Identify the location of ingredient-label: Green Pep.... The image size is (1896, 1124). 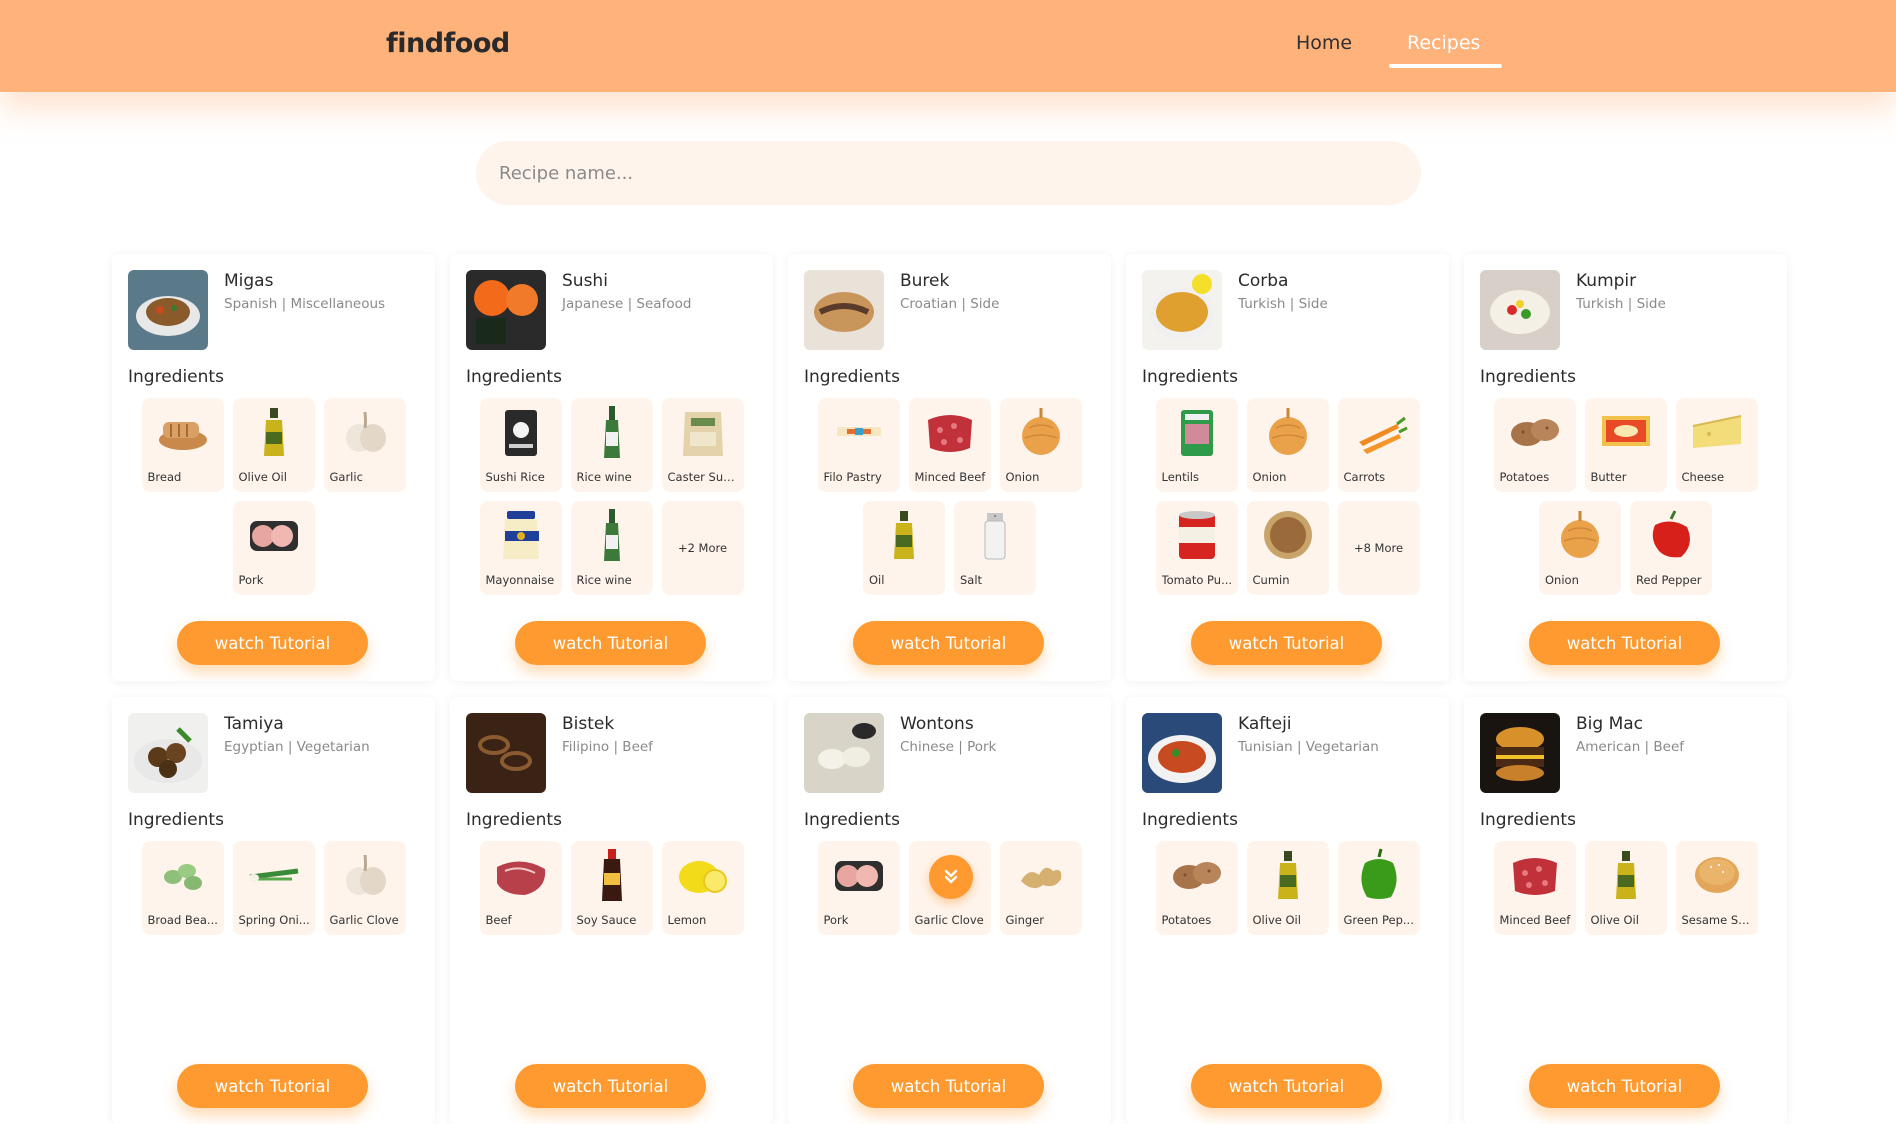
(1378, 920).